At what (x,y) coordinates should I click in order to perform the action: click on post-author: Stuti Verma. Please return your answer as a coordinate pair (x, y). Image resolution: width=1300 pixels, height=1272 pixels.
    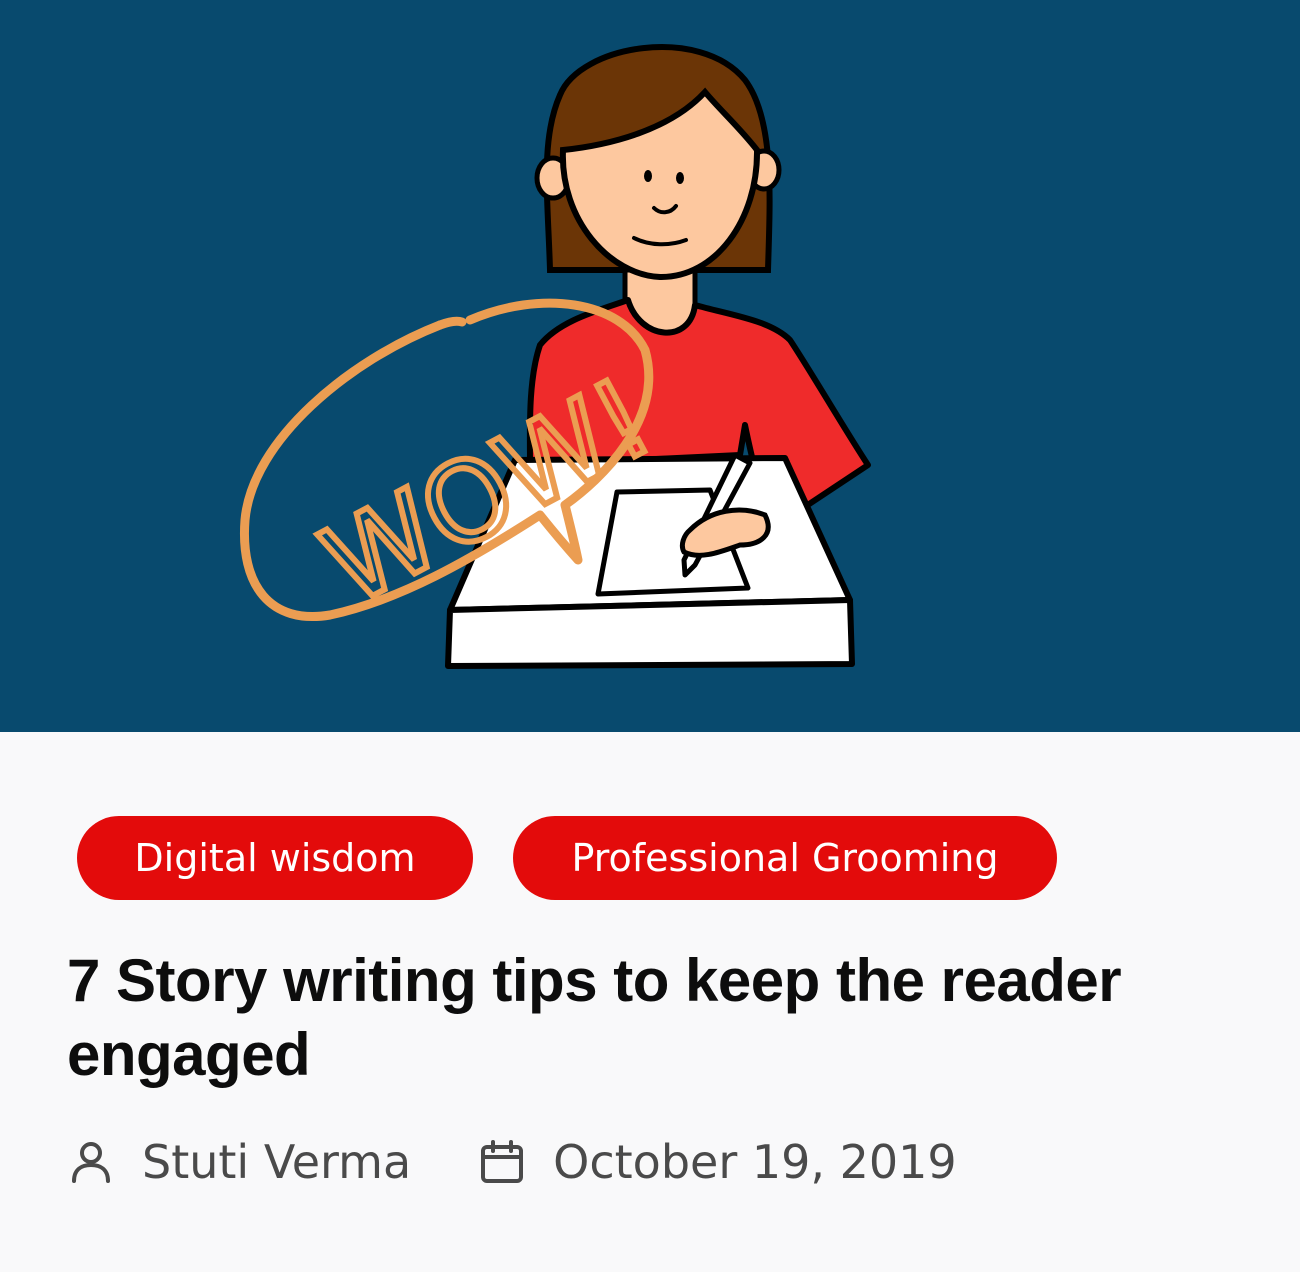
    Looking at the image, I should click on (239, 1162).